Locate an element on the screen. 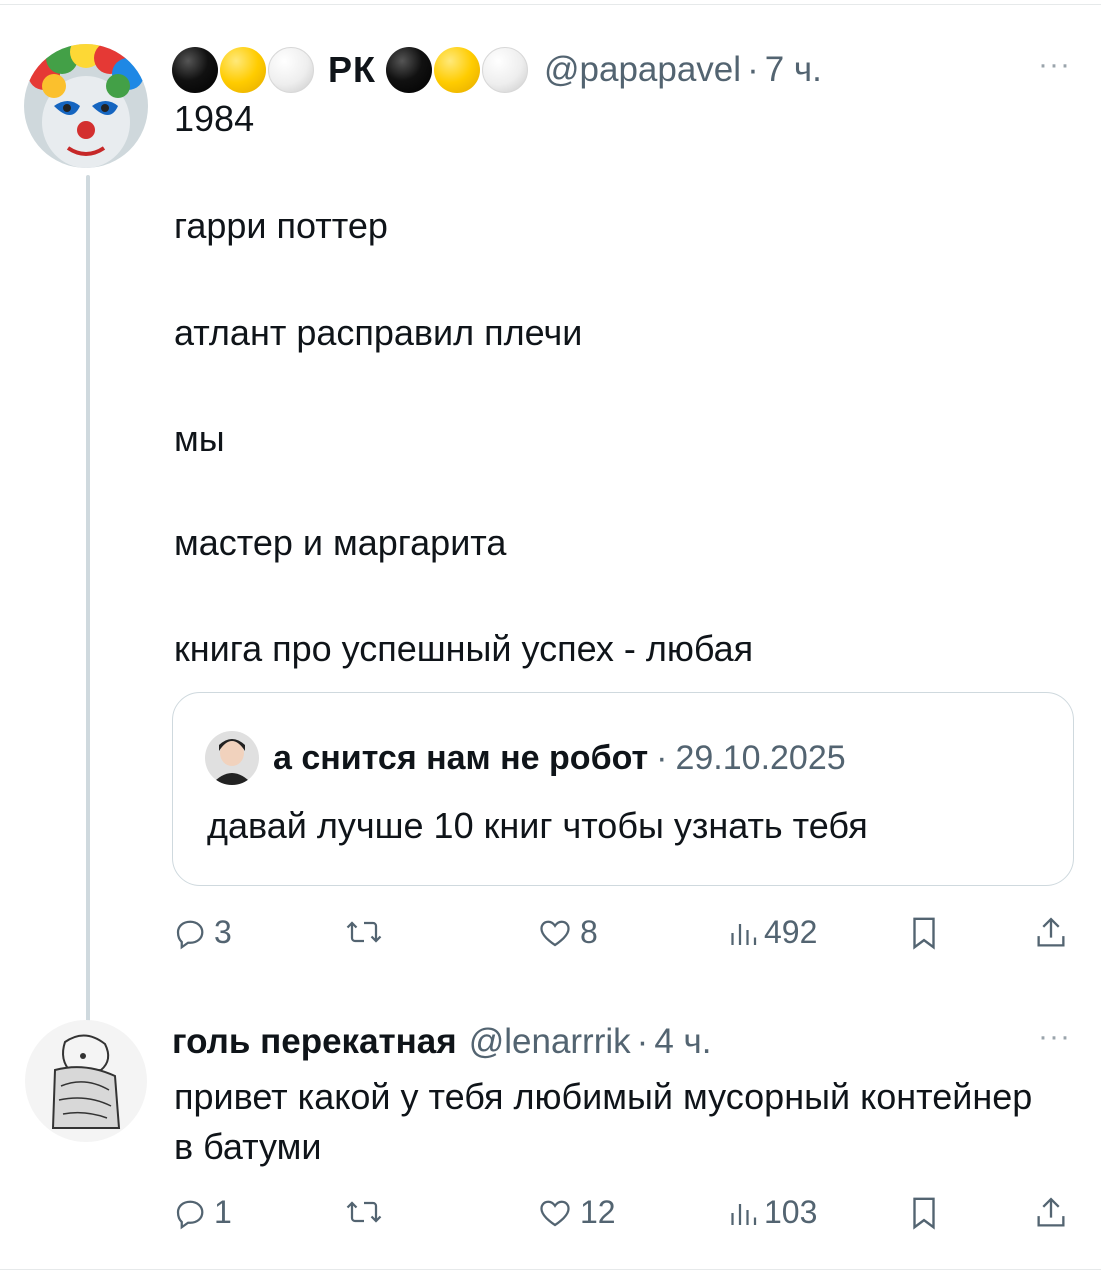 The height and width of the screenshot is (1280, 1101). tweet-header: РК @papapavel · 7 ч. is located at coordinates (497, 70).